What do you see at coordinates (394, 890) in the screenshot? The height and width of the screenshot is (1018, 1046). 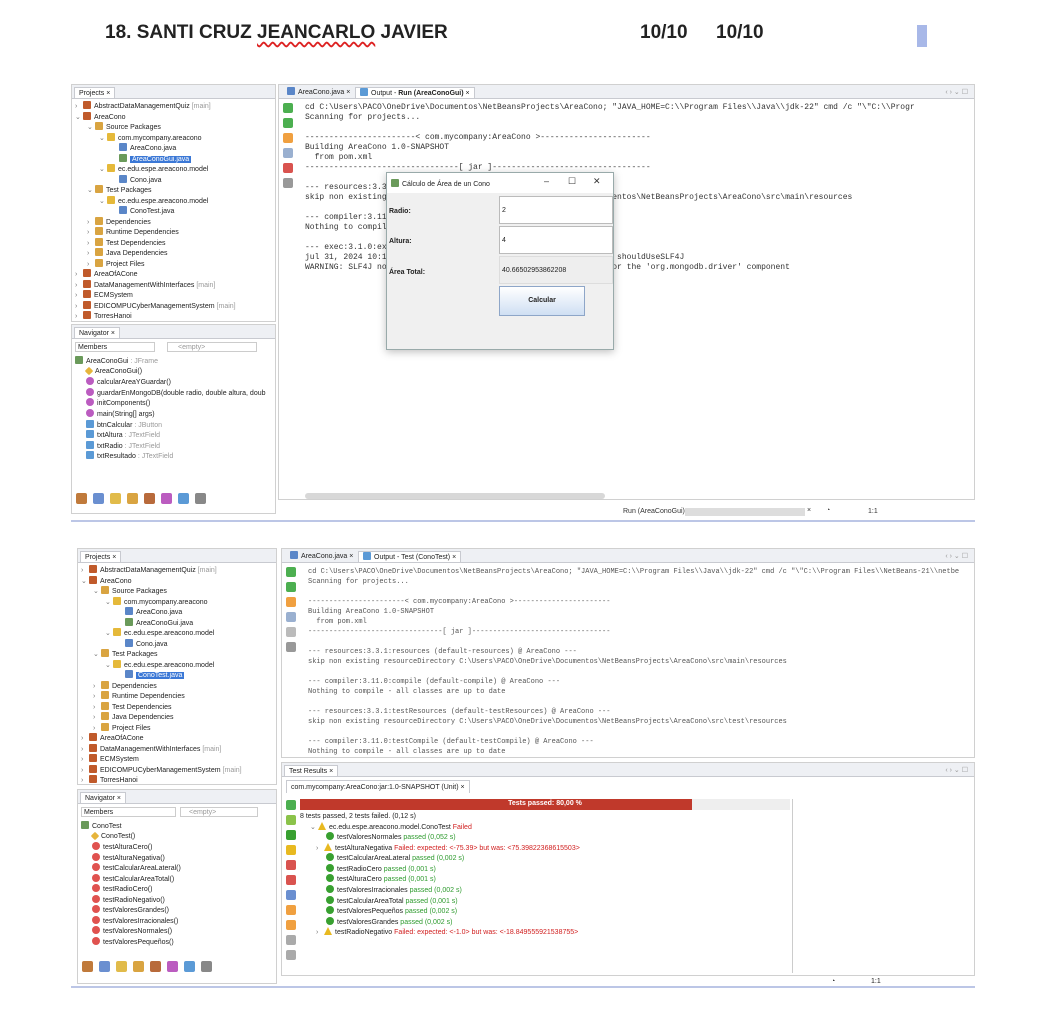 I see `test-case-row: testValoresIrracionales passed (0,002 s)` at bounding box center [394, 890].